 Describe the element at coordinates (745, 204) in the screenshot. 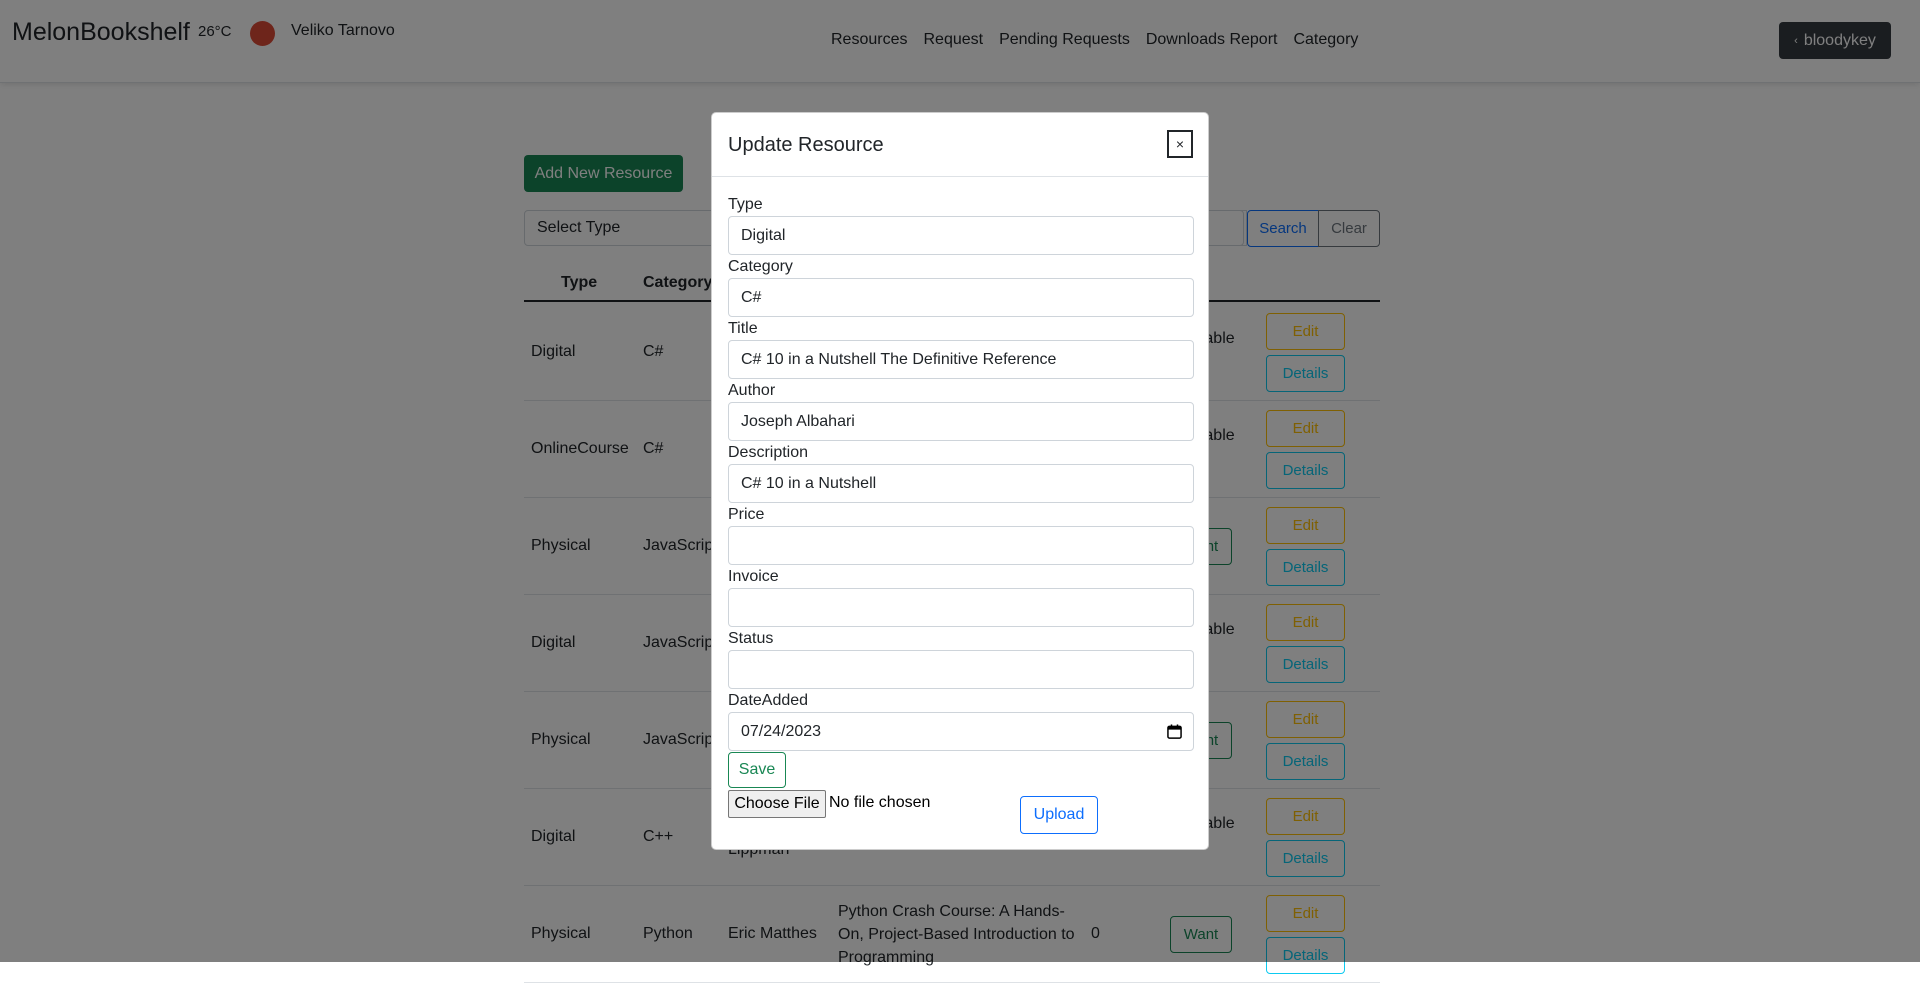

I see `type-label: Type` at that location.